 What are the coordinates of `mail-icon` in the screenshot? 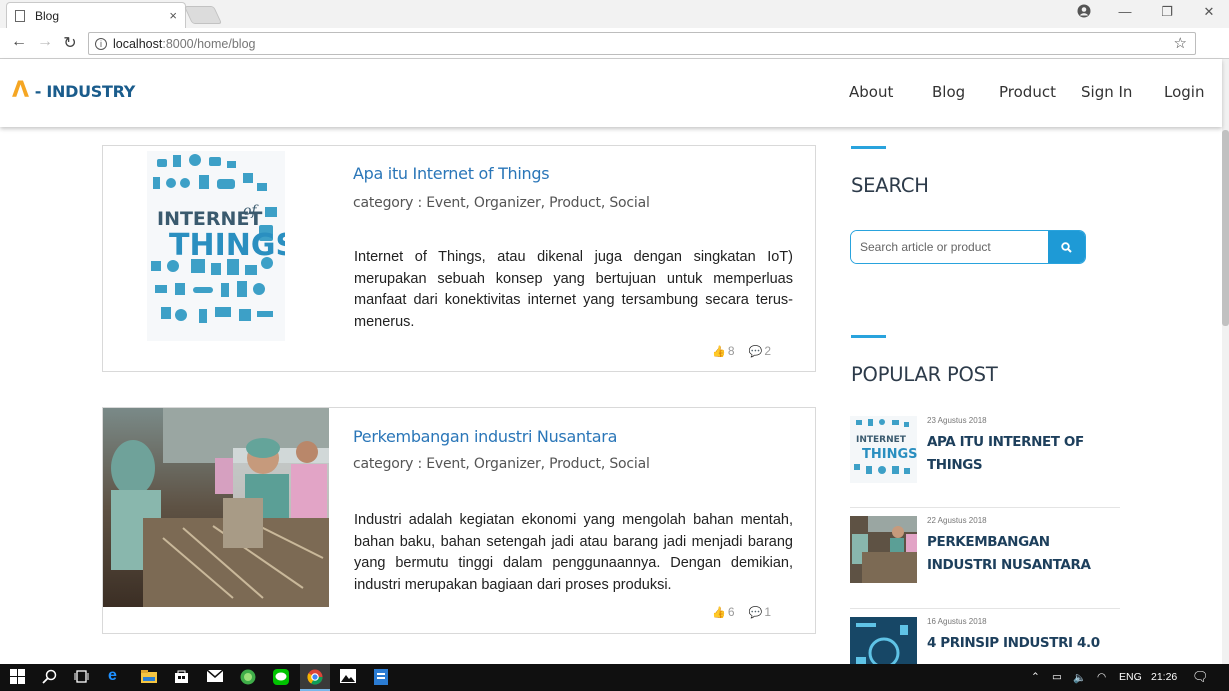 It's located at (215, 677).